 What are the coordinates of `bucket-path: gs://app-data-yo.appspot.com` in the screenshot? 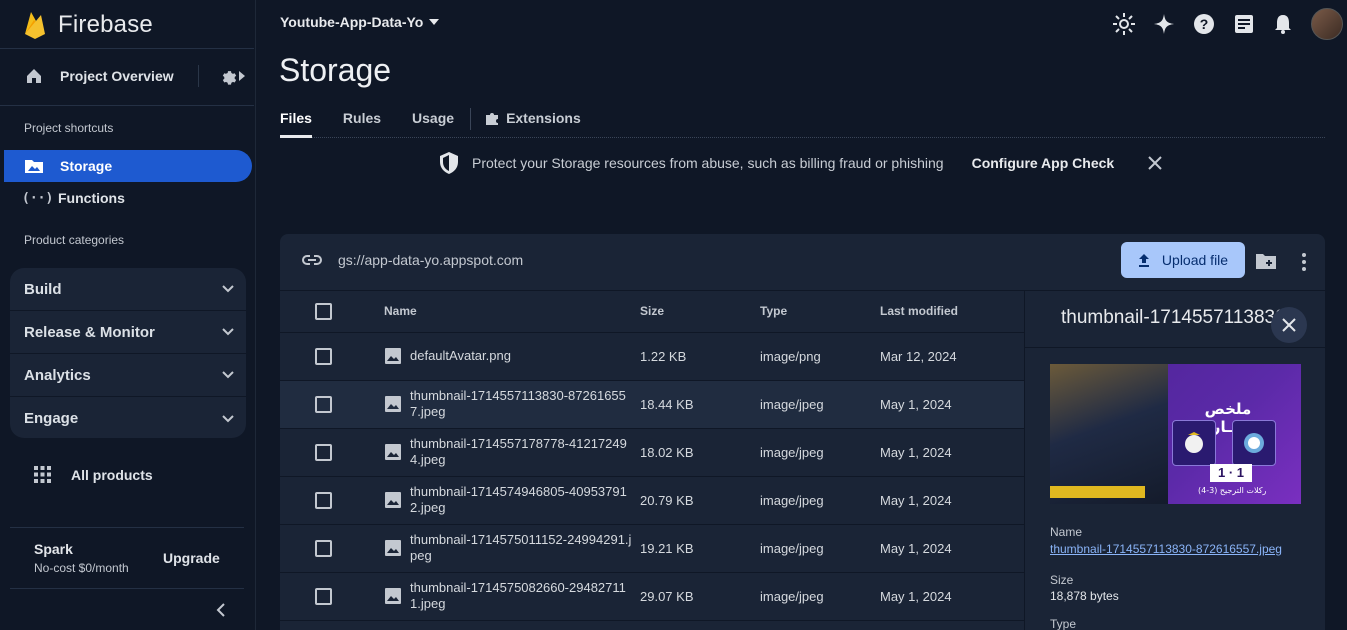 It's located at (412, 260).